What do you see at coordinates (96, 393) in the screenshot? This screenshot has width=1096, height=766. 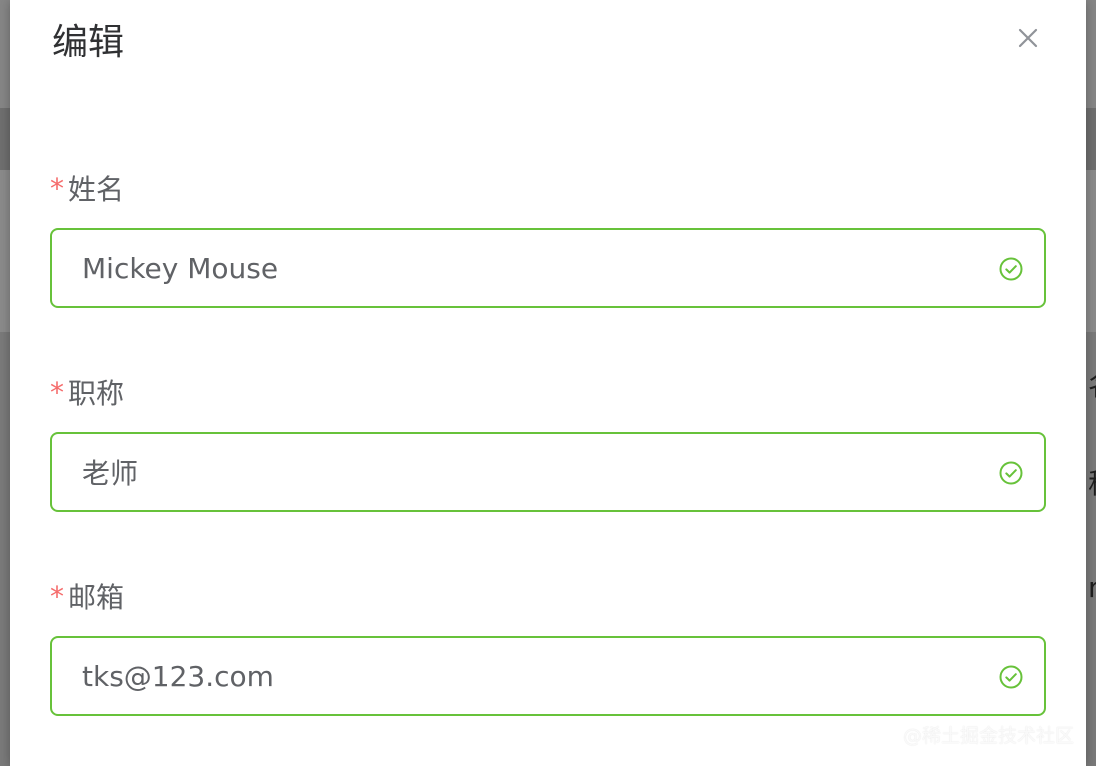 I see `title-label-text: 职称` at bounding box center [96, 393].